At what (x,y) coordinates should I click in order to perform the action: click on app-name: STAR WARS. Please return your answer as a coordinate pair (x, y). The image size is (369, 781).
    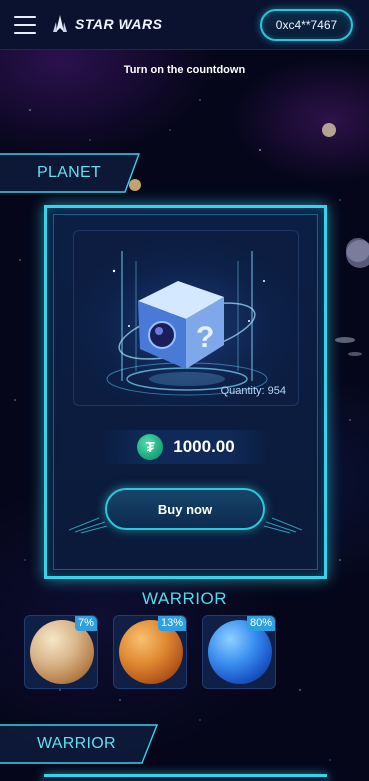
    Looking at the image, I should click on (119, 24).